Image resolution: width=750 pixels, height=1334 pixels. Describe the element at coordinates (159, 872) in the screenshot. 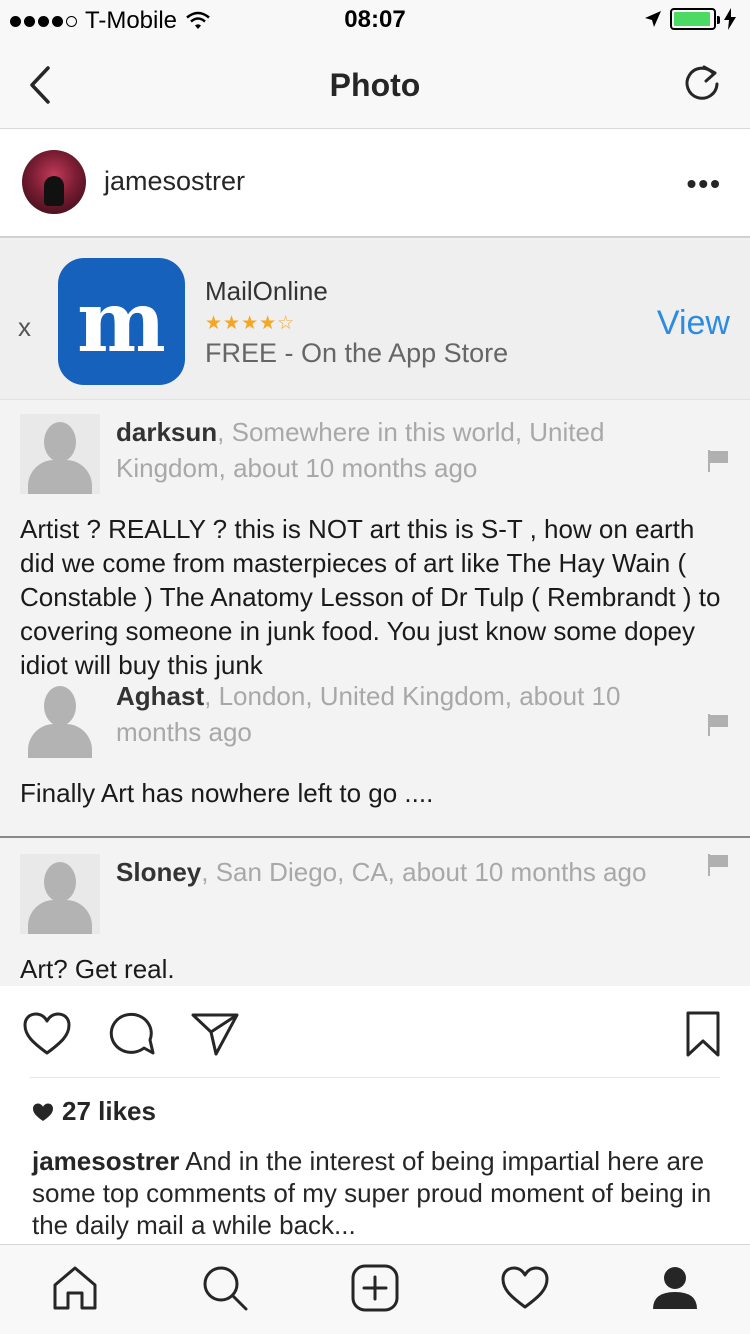

I see `comment-author: Sloney` at that location.